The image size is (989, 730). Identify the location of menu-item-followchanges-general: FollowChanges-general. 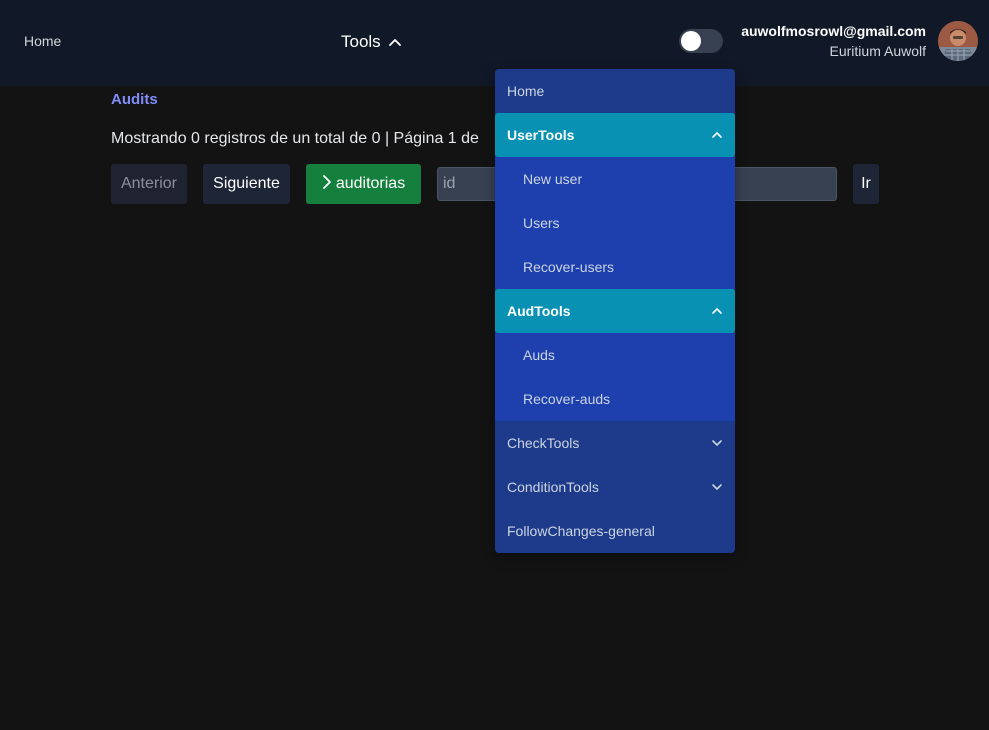
(615, 531).